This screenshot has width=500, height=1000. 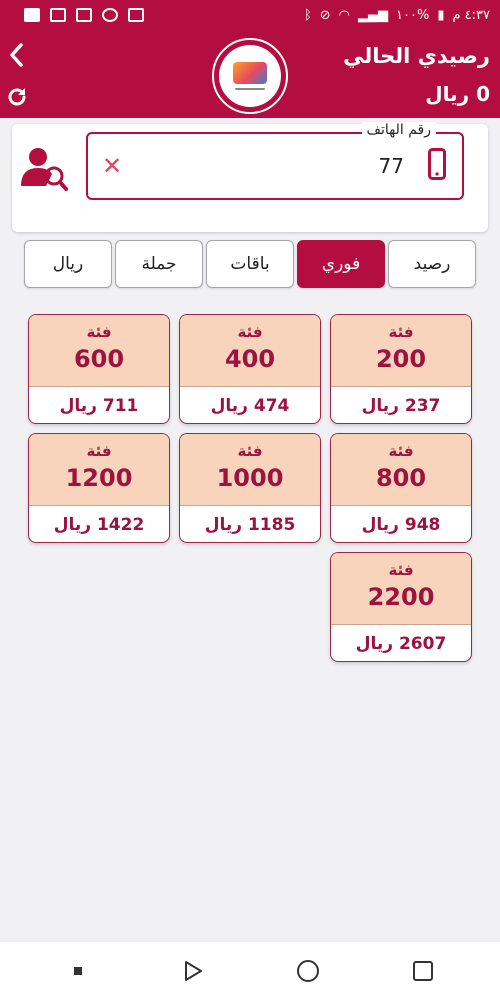 I want to click on card-price: 711 ريال, so click(x=99, y=406).